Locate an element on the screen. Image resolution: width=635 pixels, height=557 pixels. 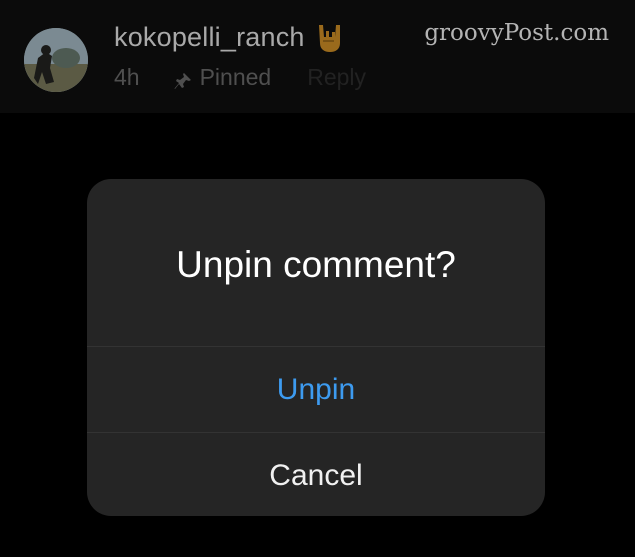
reply-link: Reply is located at coordinates (336, 77).